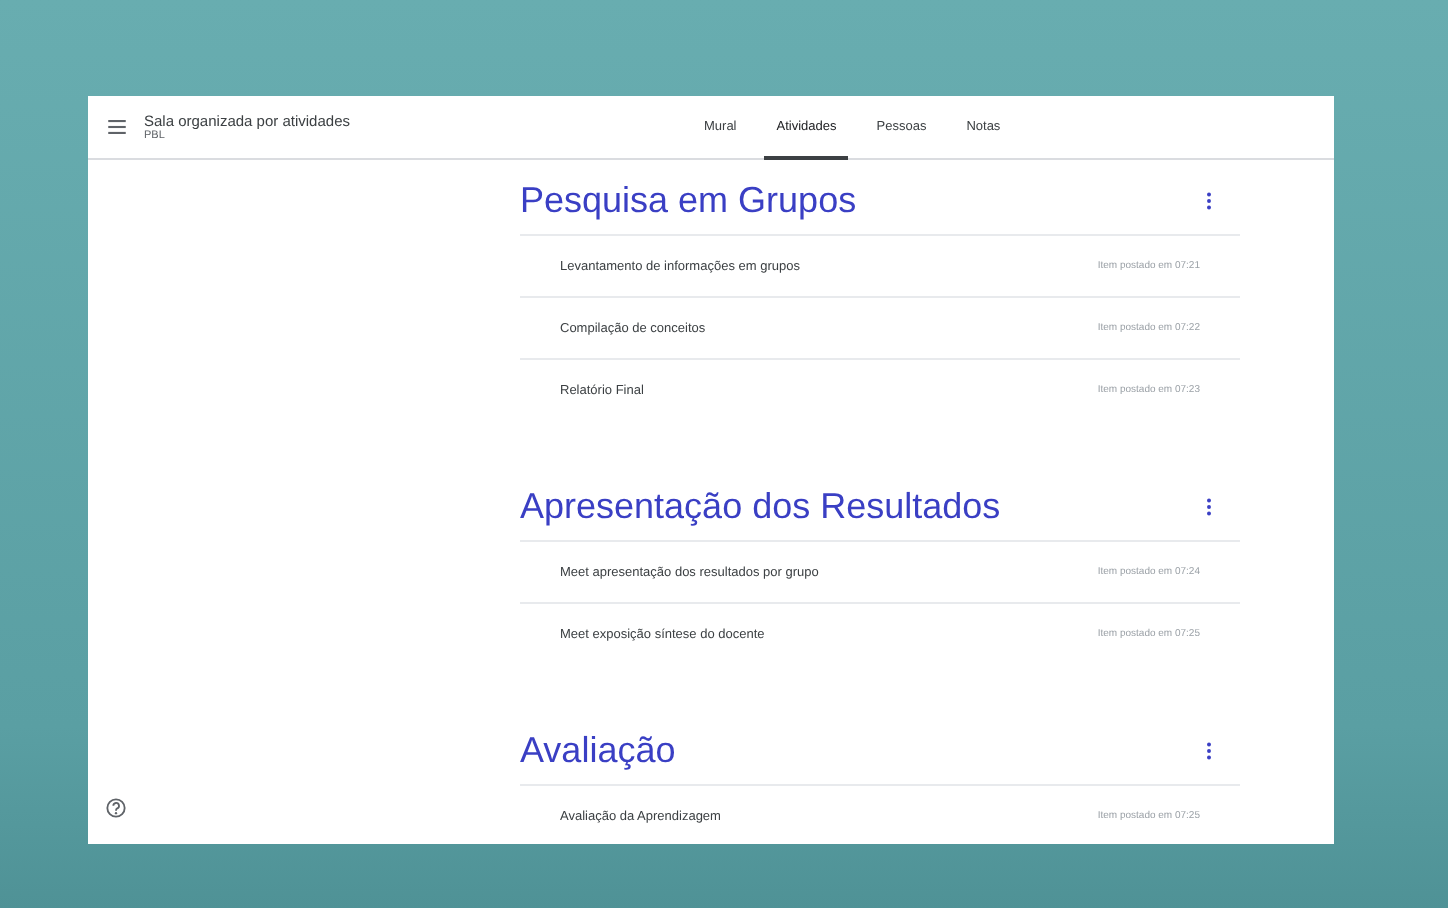  I want to click on topic-heading: Pesquisa em Grupos, so click(688, 200).